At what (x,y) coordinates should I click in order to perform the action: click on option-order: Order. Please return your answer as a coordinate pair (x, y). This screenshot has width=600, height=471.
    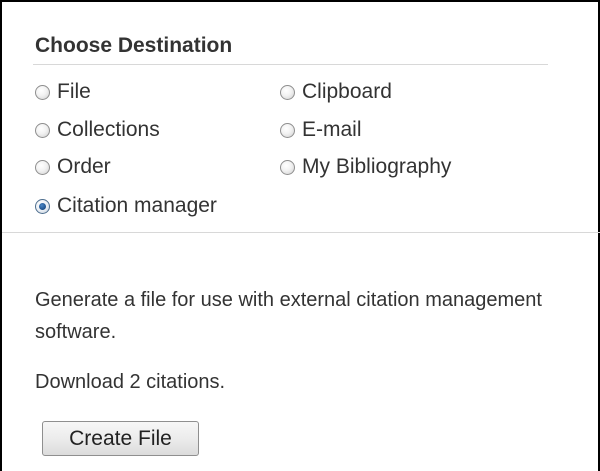
    Looking at the image, I should click on (73, 167).